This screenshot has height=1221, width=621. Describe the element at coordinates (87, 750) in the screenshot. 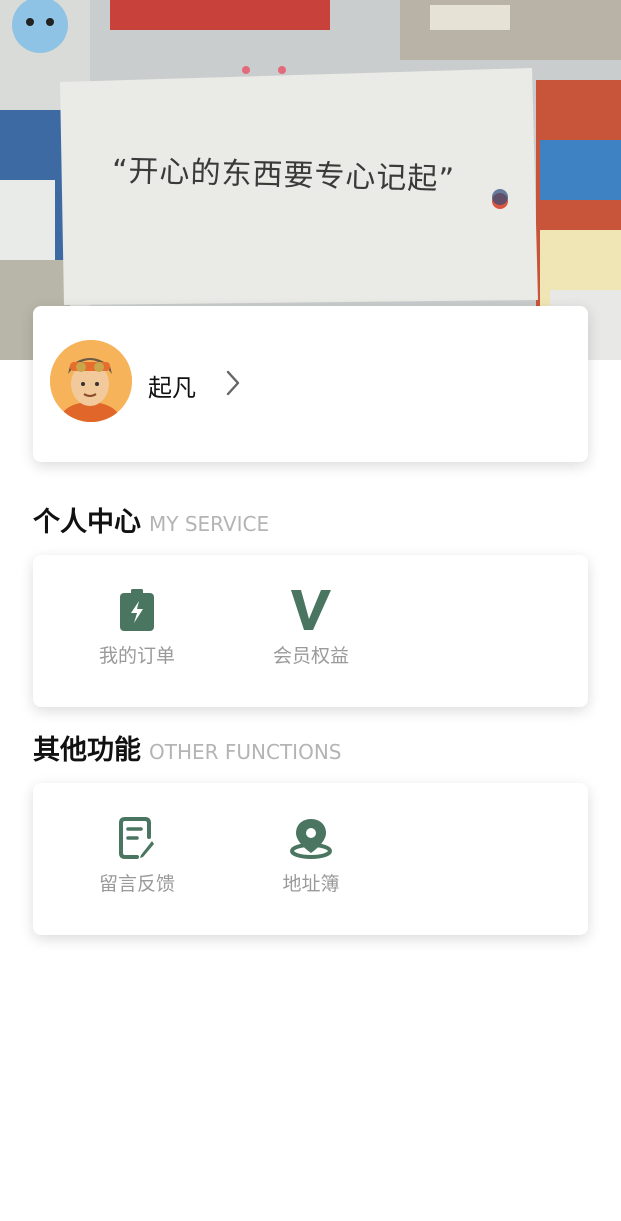

I see `section-title-text: 其他功能` at that location.